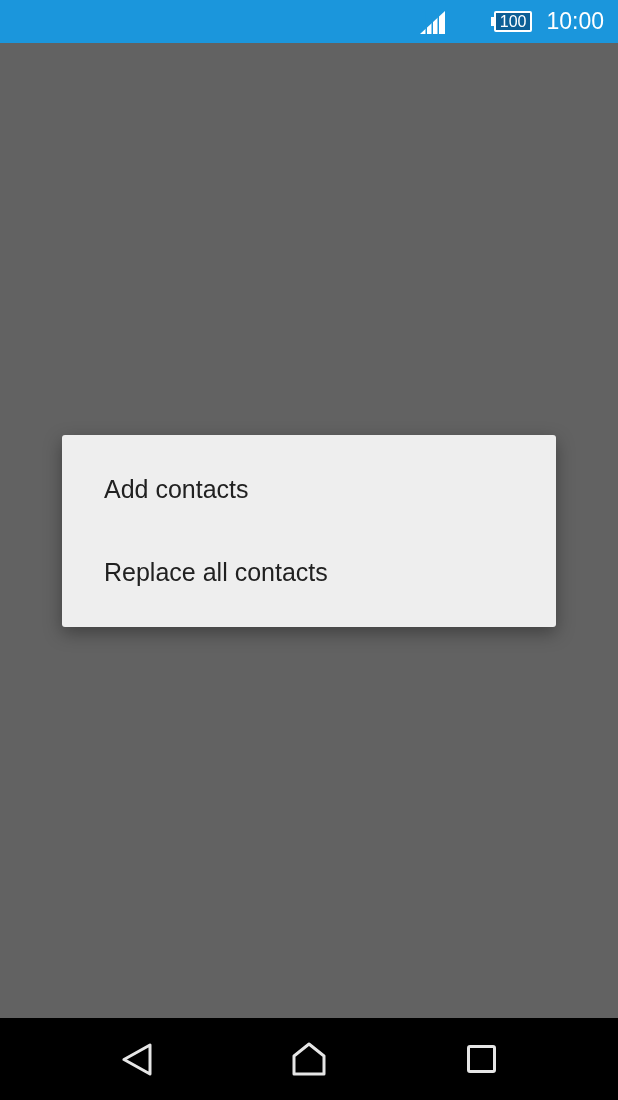 This screenshot has width=618, height=1100. What do you see at coordinates (309, 489) in the screenshot?
I see `menu-option: Add contacts` at bounding box center [309, 489].